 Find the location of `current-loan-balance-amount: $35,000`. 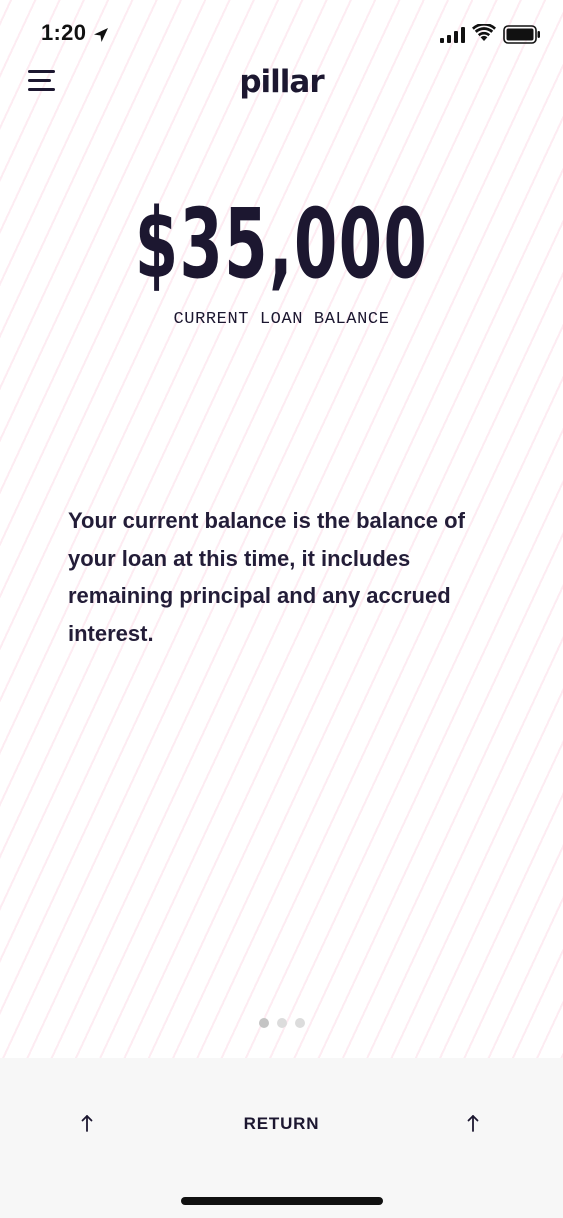

current-loan-balance-amount: $35,000 is located at coordinates (281, 244).